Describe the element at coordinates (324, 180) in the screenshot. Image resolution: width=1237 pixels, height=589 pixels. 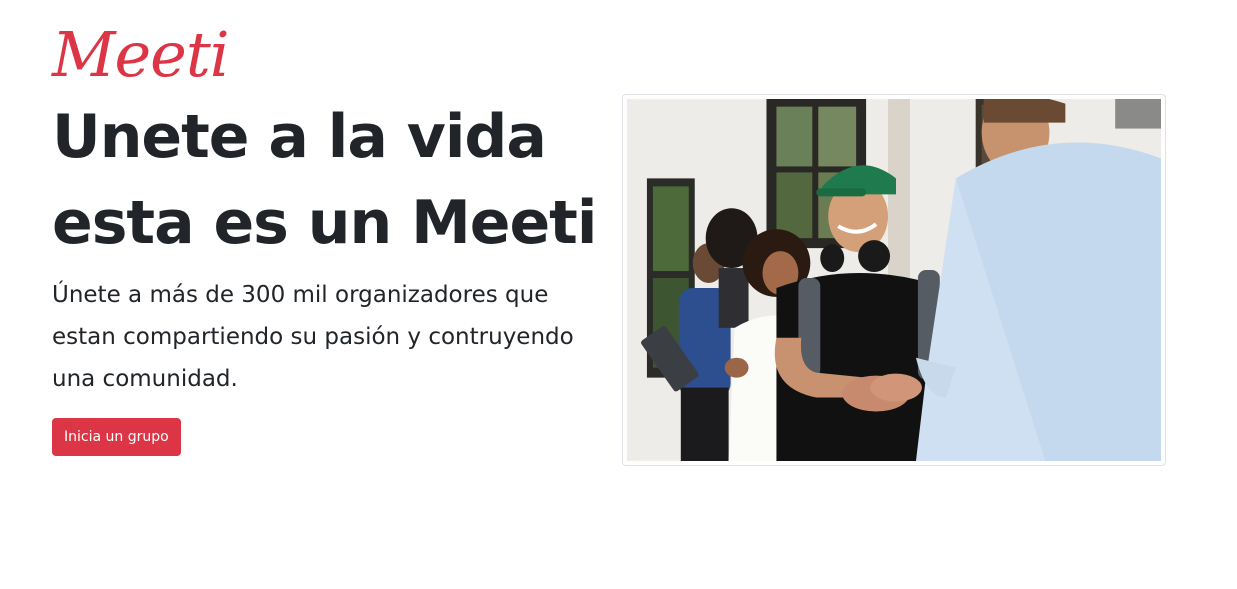
I see `hero-headline: Unete a la vida esta es un Meeti` at that location.